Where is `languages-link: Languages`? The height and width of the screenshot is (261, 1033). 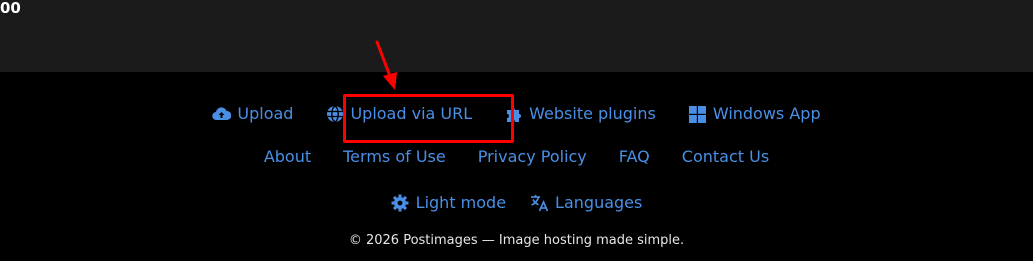 languages-link: Languages is located at coordinates (586, 203).